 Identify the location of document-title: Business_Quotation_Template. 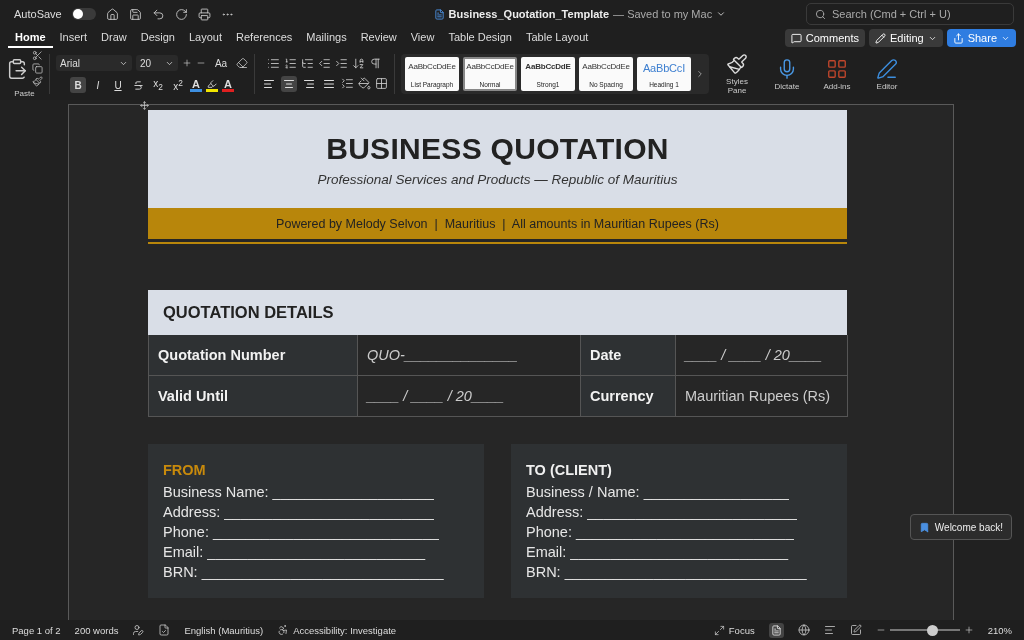
(529, 14).